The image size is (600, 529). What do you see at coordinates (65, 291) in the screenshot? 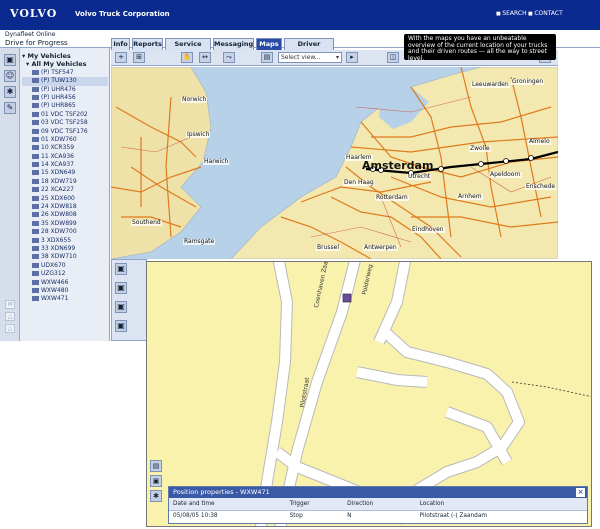
I see `vehicle-item: WXW480` at bounding box center [65, 291].